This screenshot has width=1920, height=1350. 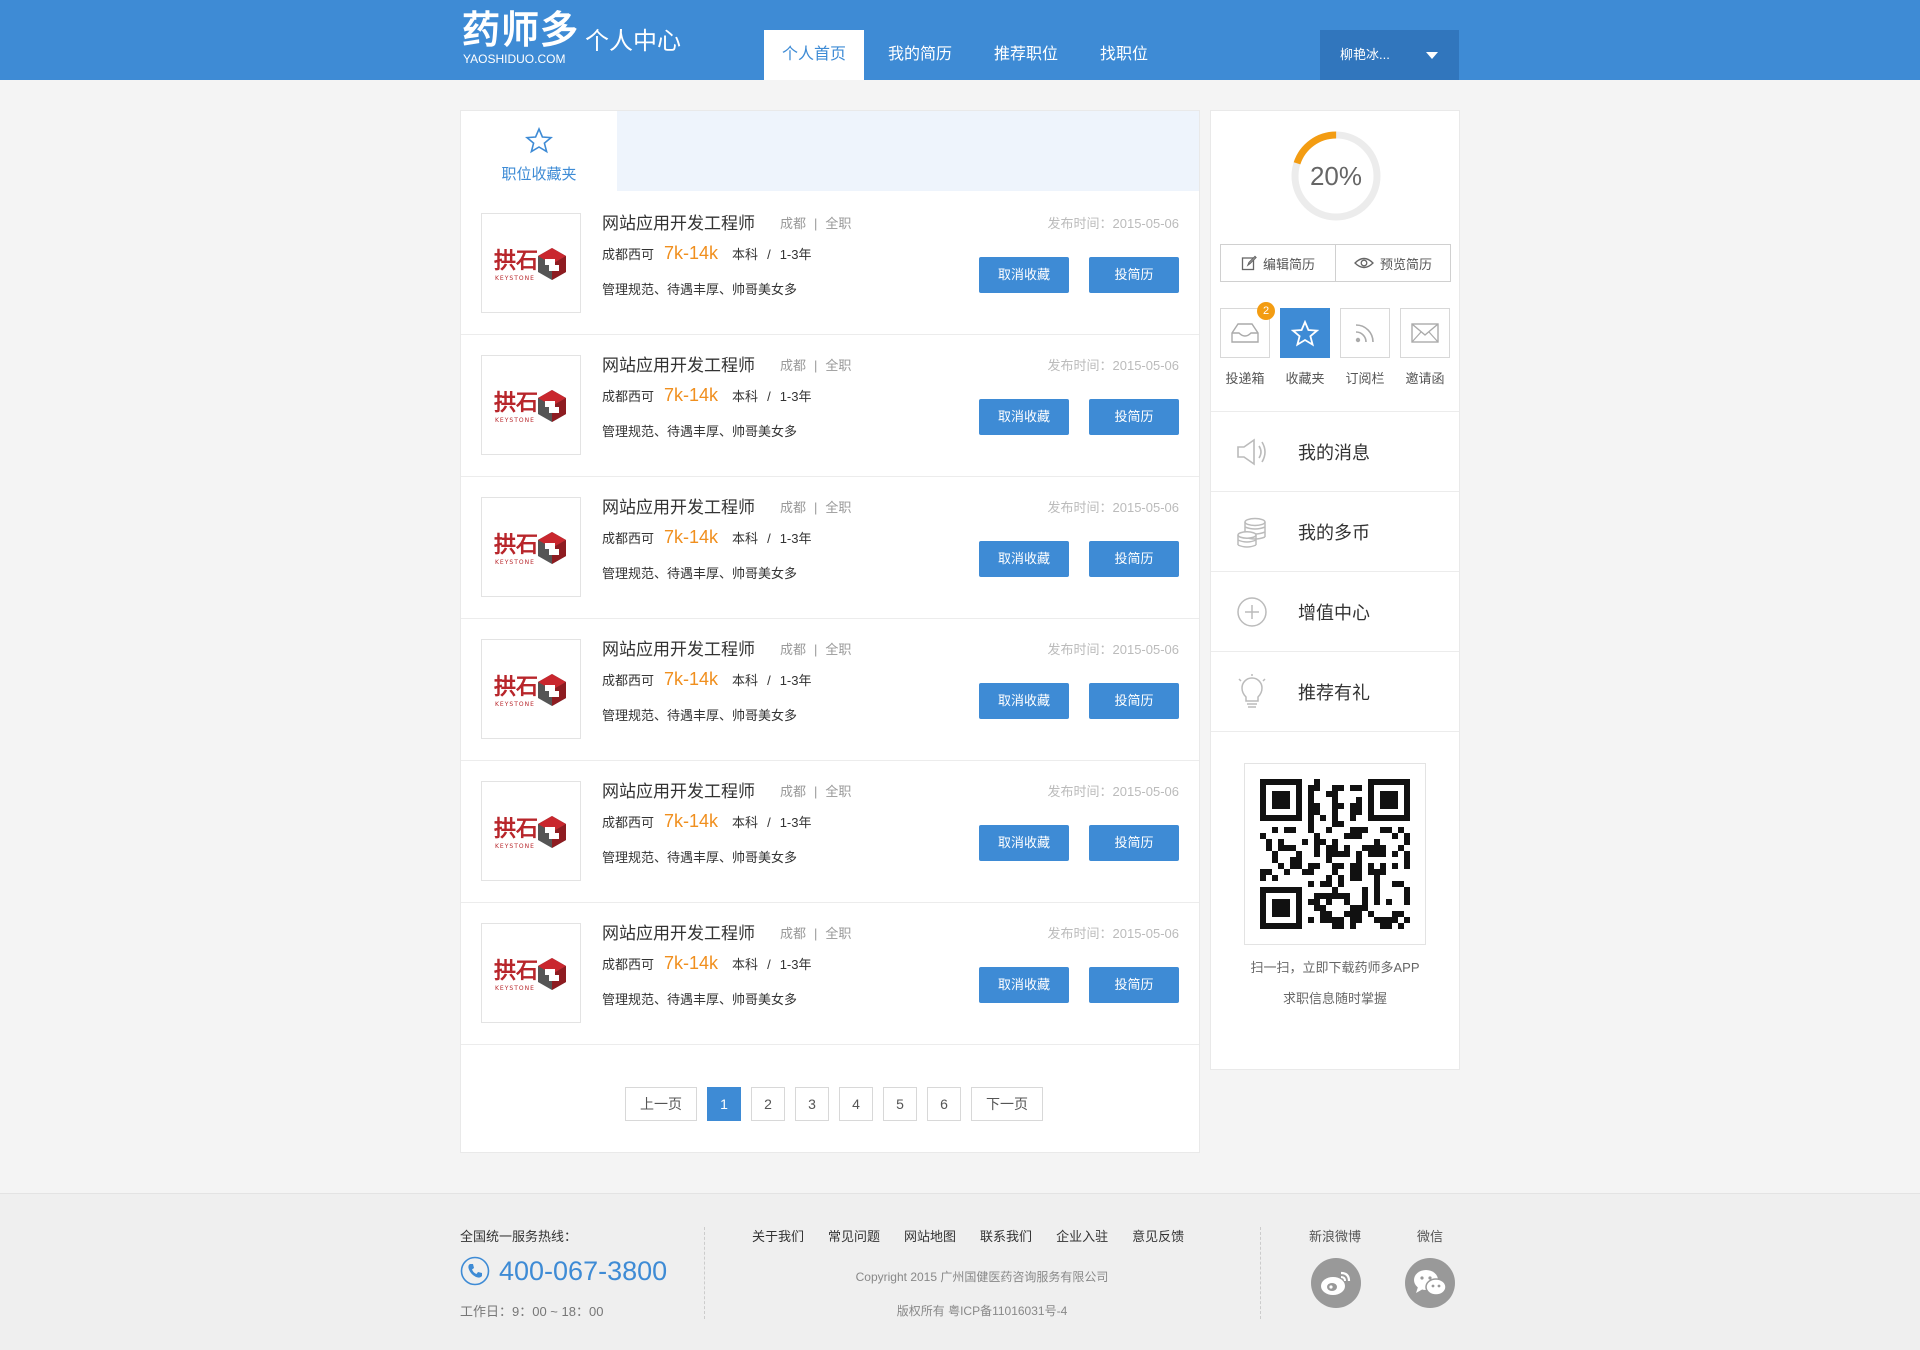 What do you see at coordinates (1278, 263) in the screenshot?
I see `edit-resume-button: 编辑简历` at bounding box center [1278, 263].